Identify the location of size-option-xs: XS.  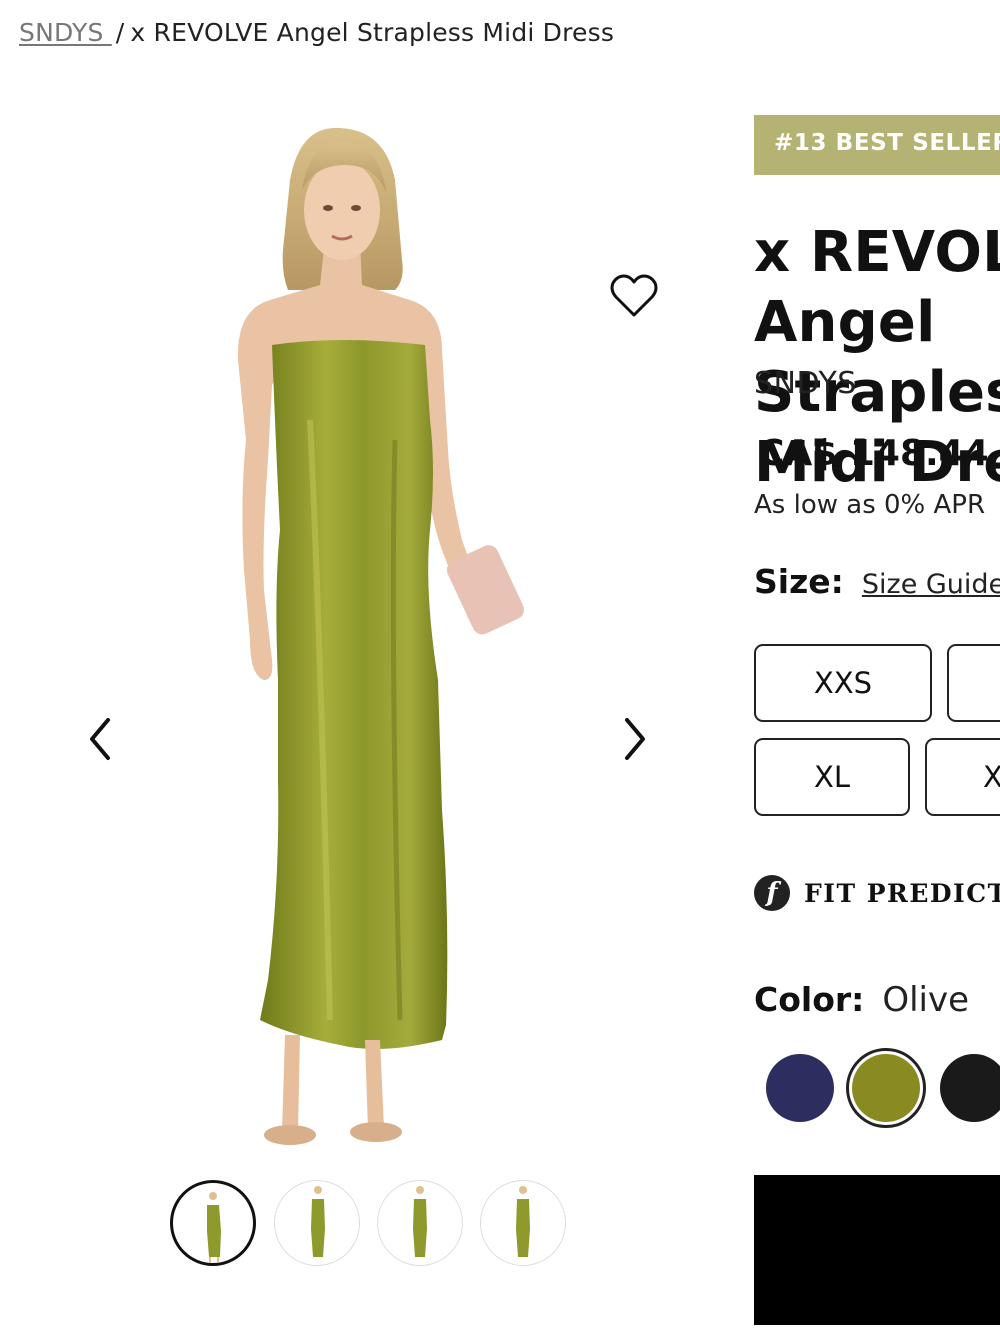
(973, 683).